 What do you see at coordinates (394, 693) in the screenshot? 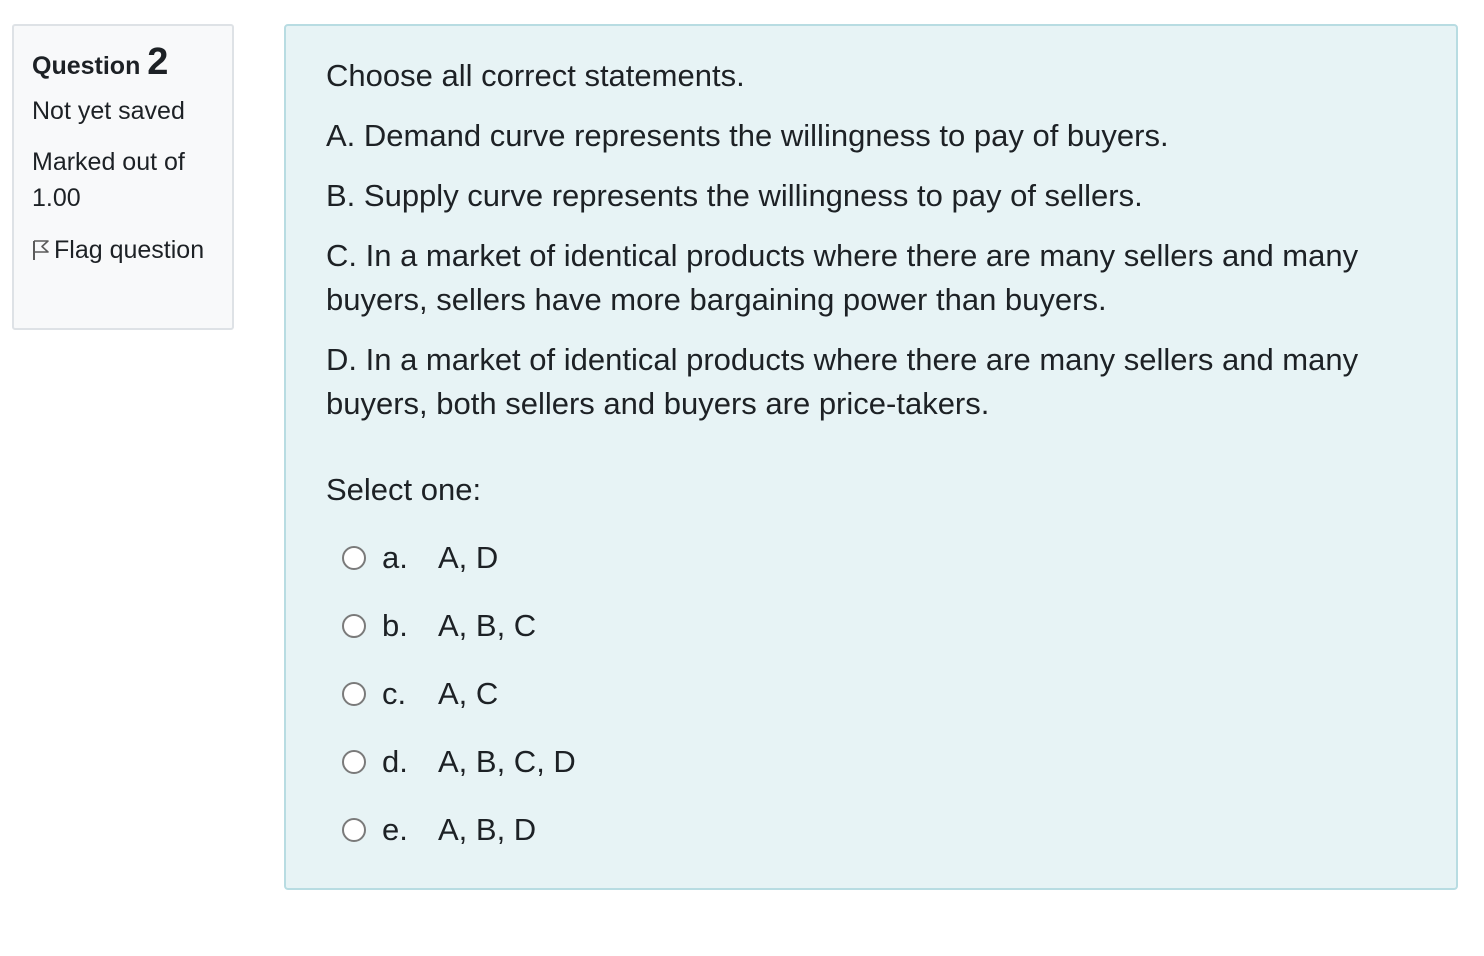
I see `option-letter: c.` at bounding box center [394, 693].